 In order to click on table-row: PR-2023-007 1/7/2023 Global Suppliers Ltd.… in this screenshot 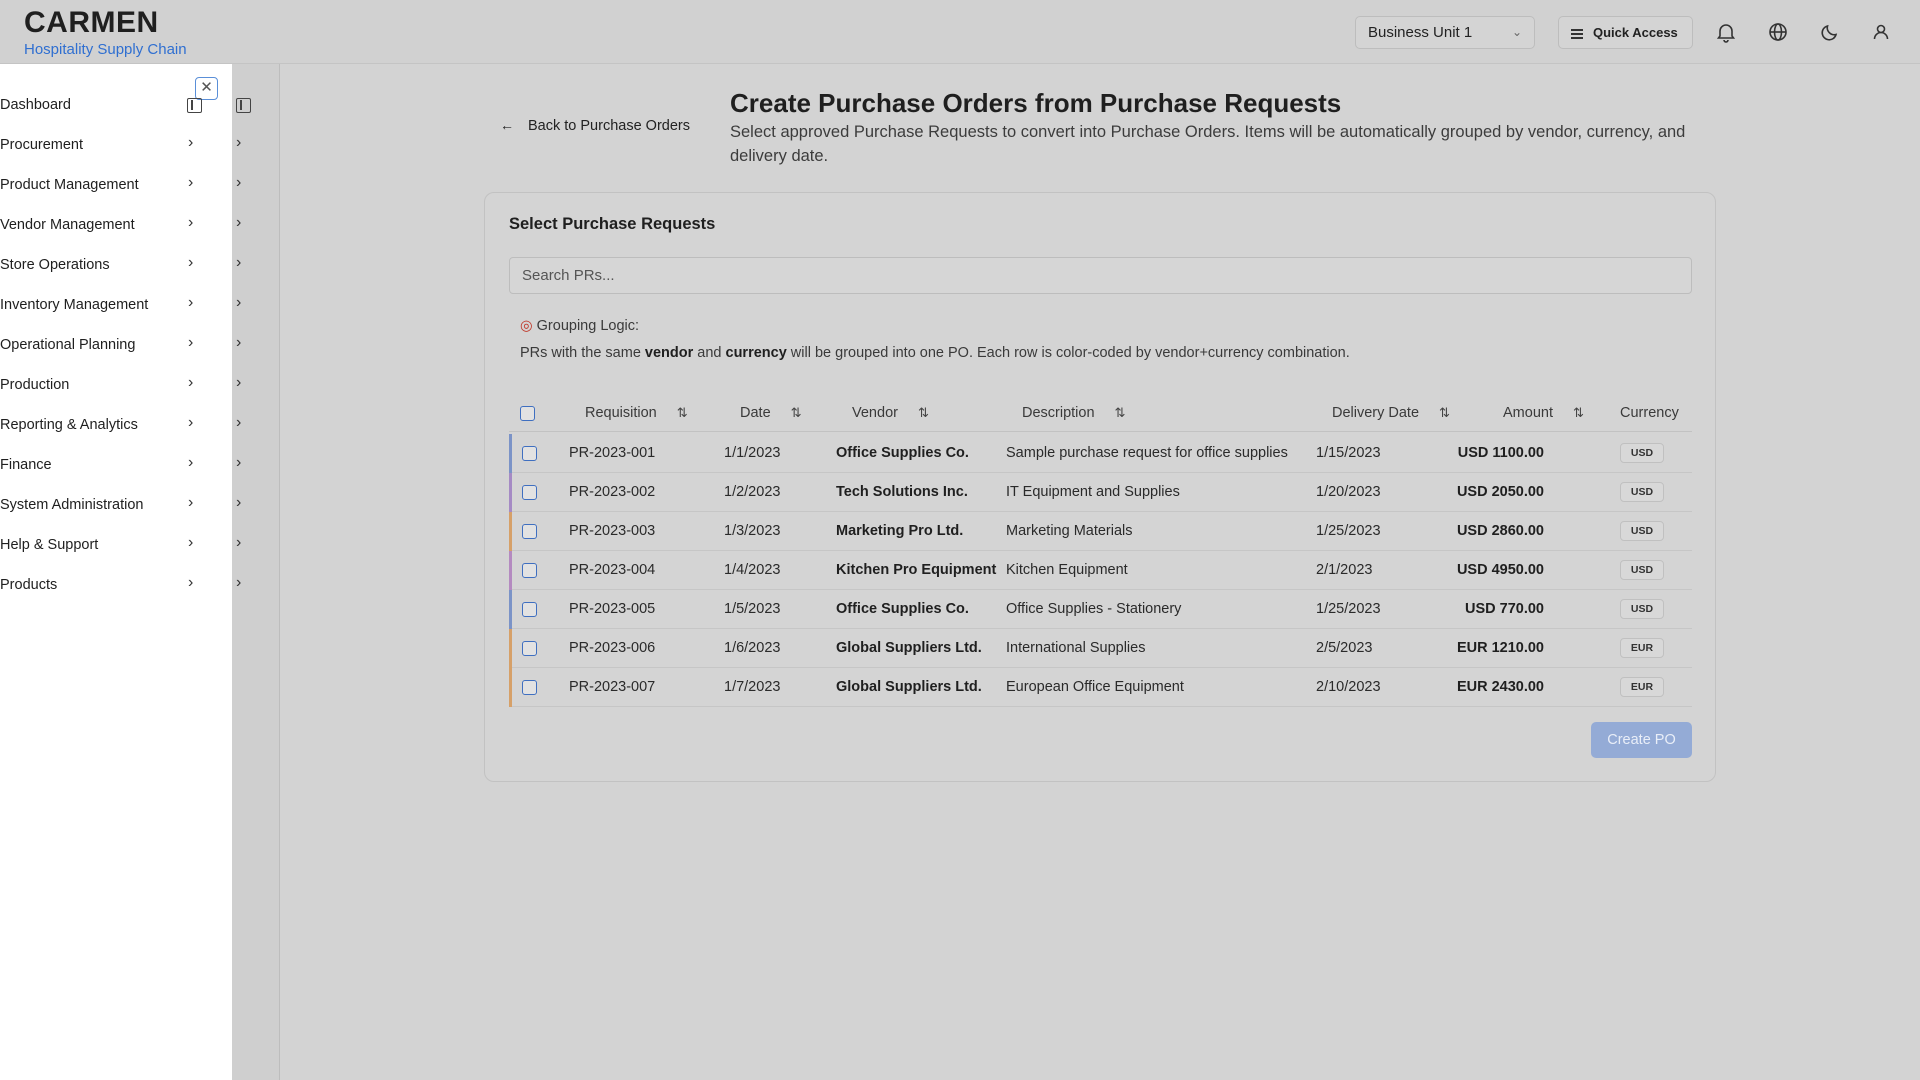, I will do `click(1100, 687)`.